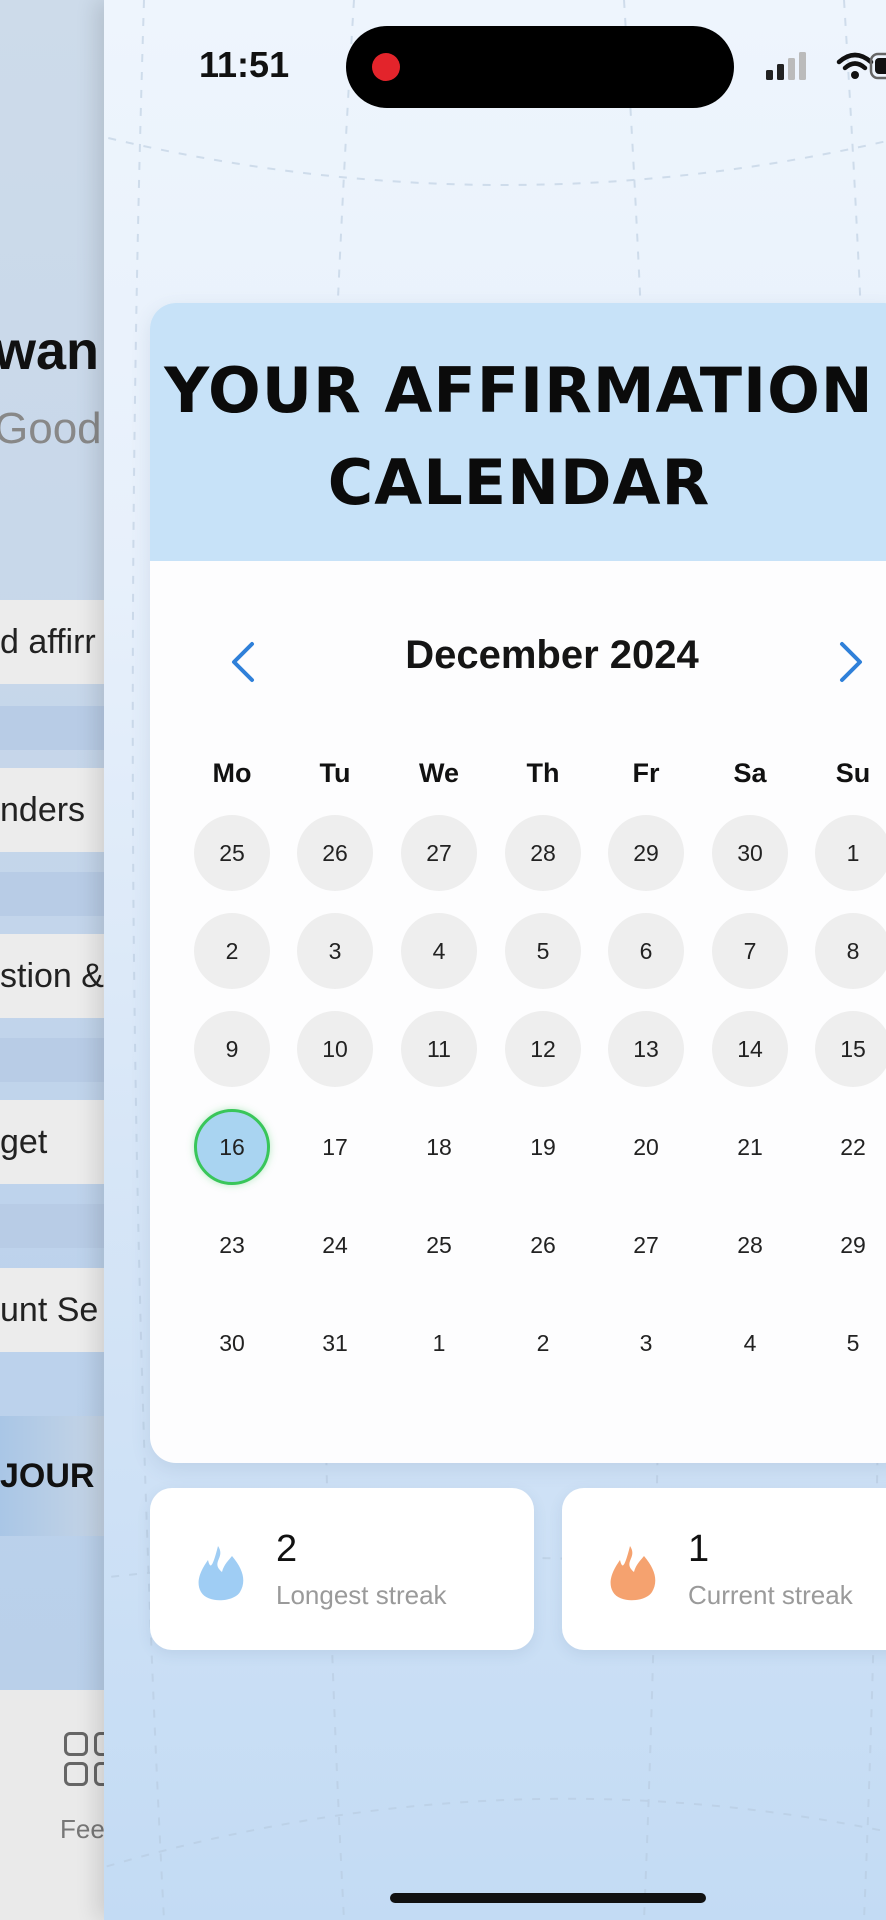  I want to click on home-indicator, so click(548, 1898).